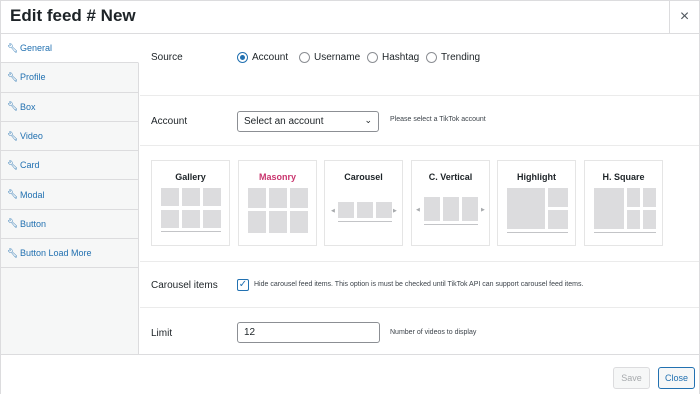  What do you see at coordinates (190, 177) in the screenshot?
I see `card-title: Gallery` at bounding box center [190, 177].